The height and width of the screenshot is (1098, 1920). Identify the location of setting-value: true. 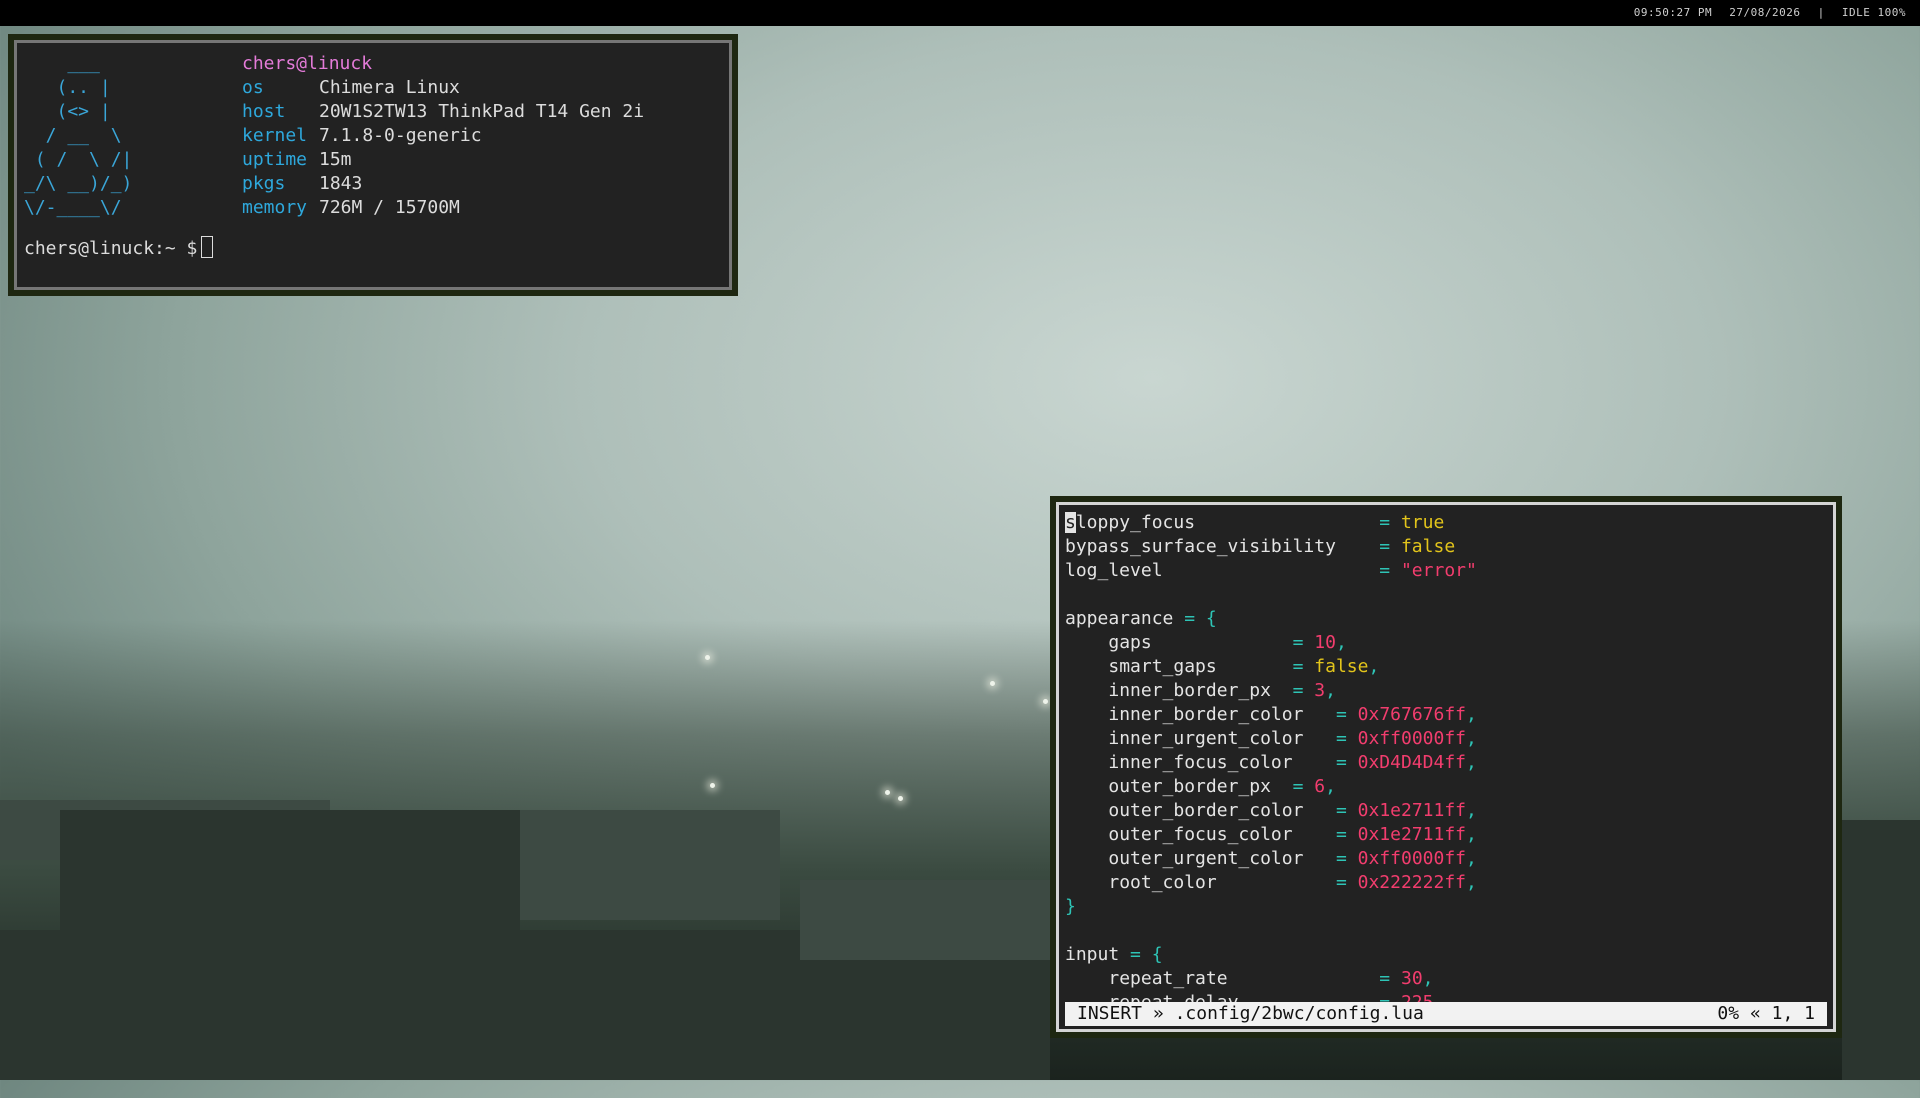
(1422, 522).